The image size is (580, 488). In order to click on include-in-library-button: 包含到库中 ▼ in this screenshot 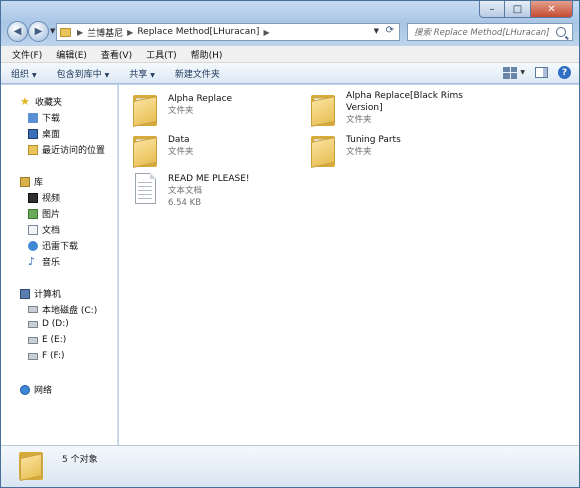, I will do `click(83, 73)`.